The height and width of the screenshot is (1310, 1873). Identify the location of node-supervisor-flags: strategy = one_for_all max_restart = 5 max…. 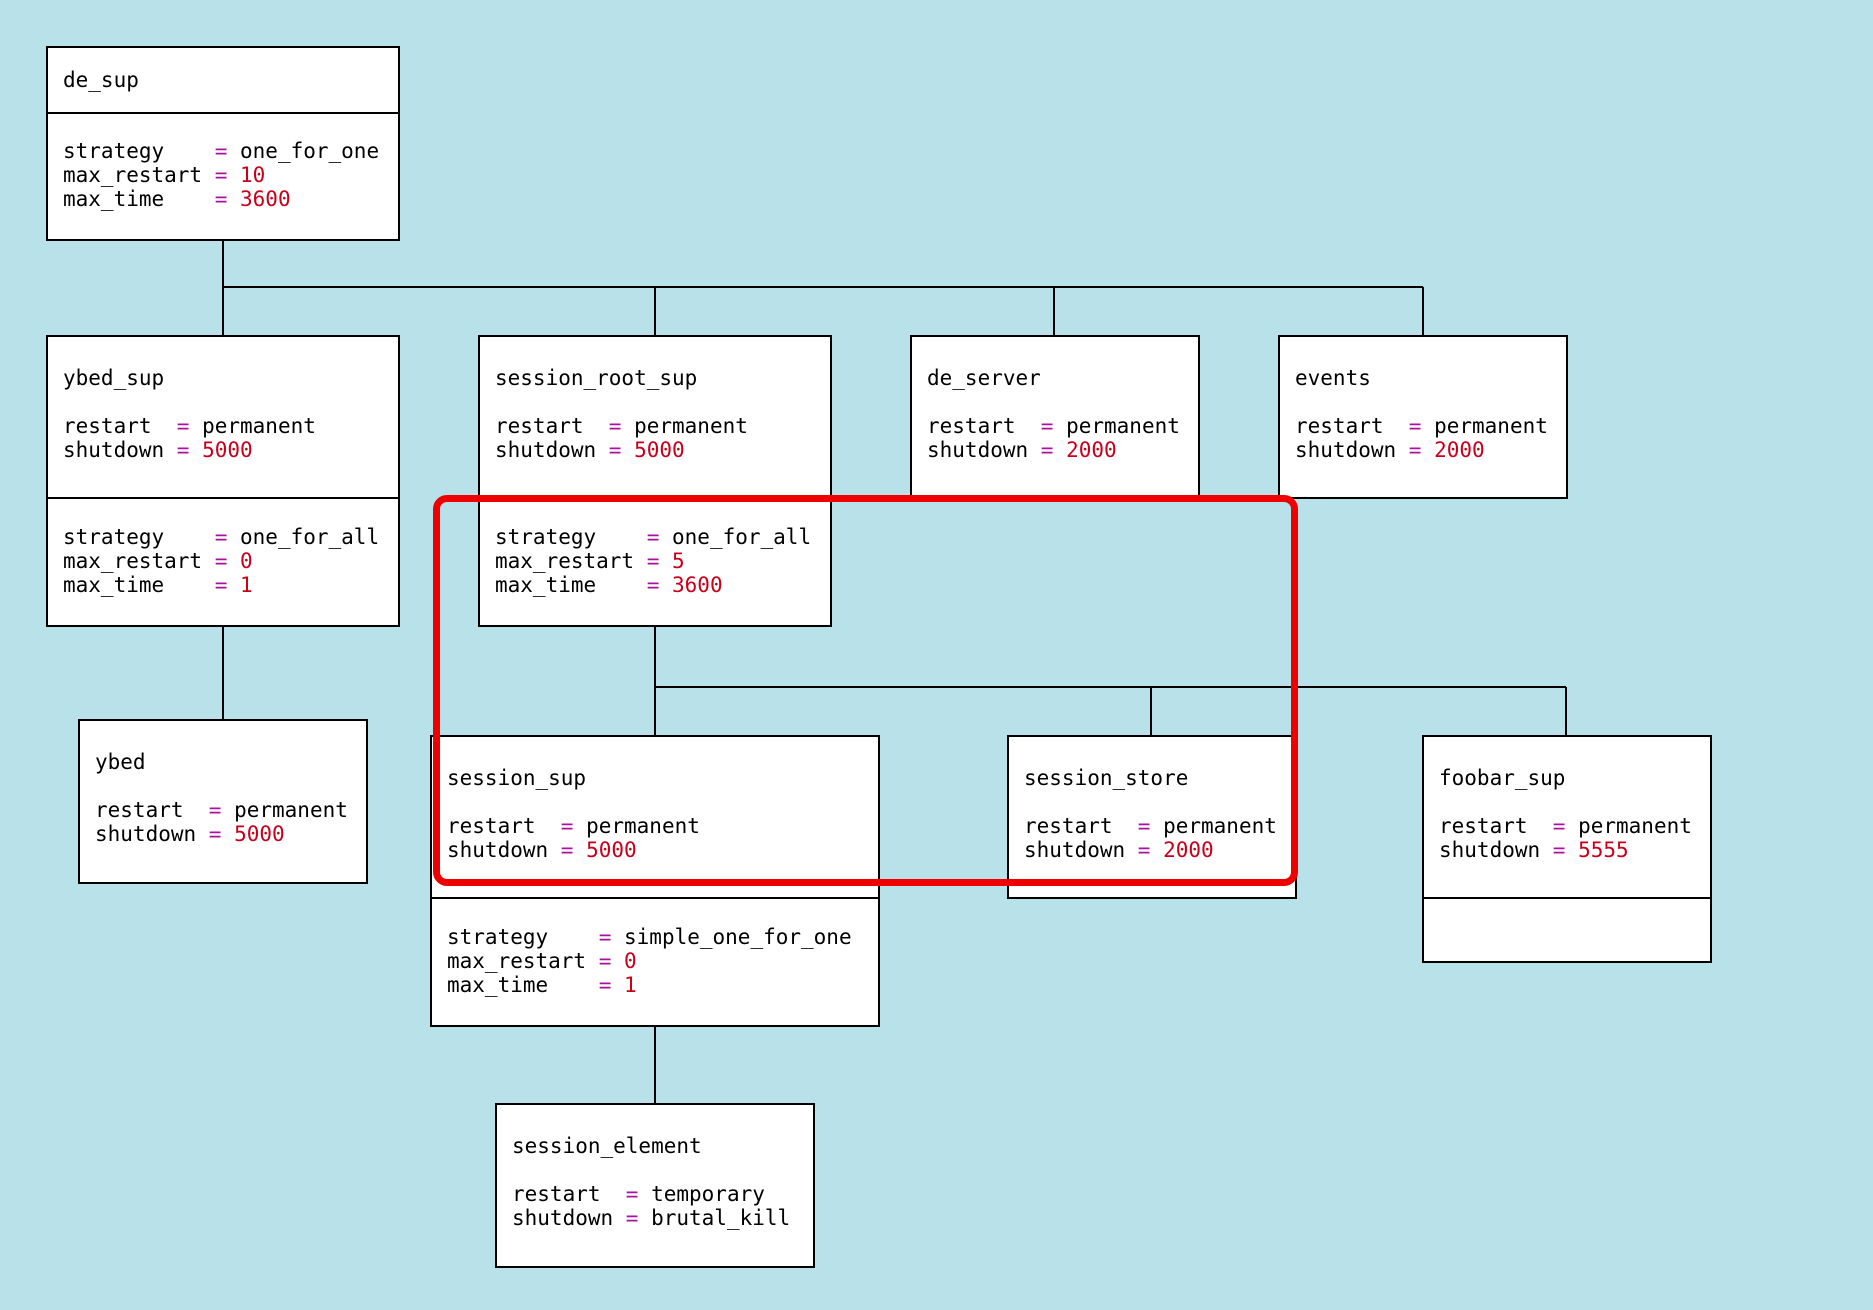
(655, 561).